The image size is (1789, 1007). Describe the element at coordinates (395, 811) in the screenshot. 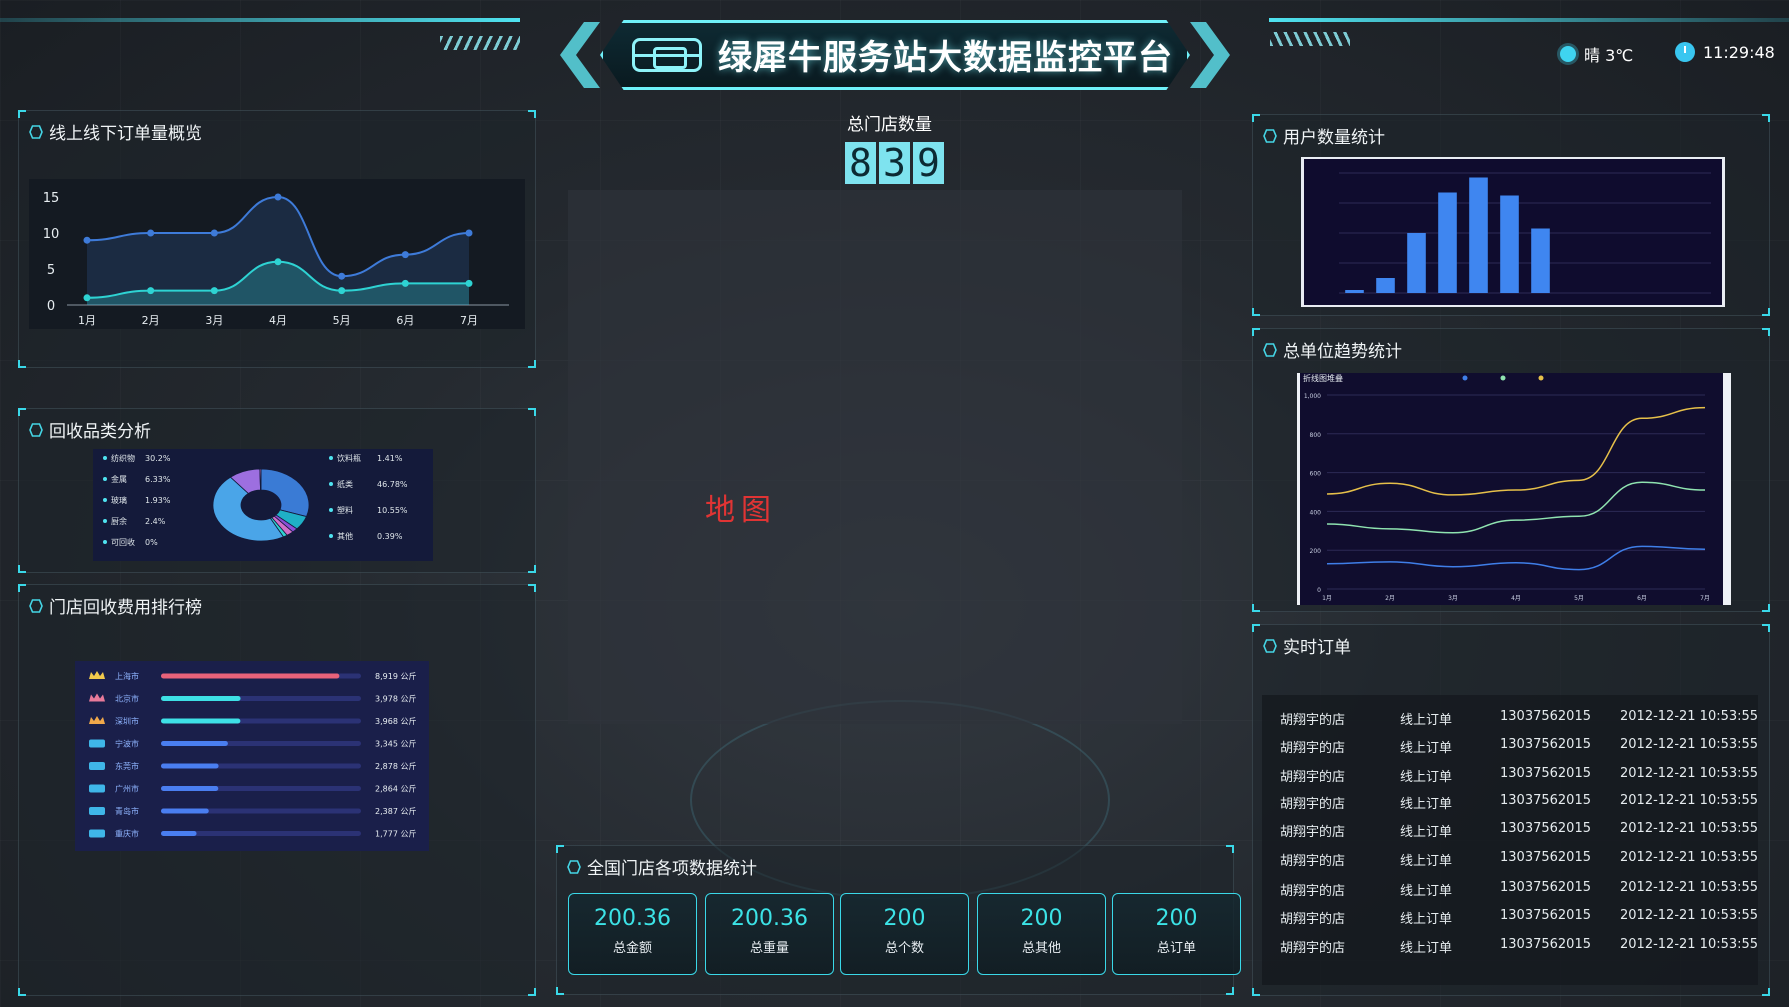

I see `value-label: 2,387 公斤` at that location.